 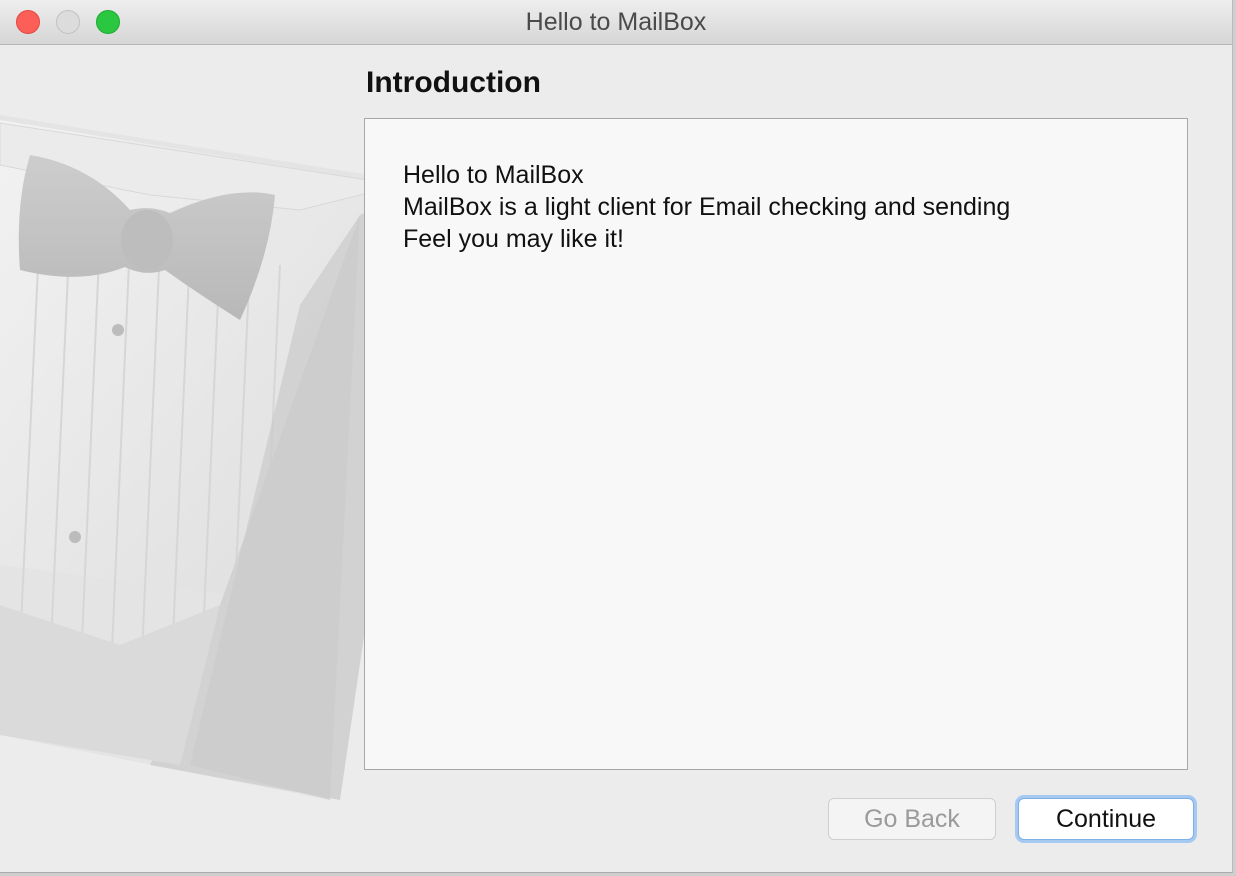 I want to click on continue-button: Continue, so click(x=1106, y=819).